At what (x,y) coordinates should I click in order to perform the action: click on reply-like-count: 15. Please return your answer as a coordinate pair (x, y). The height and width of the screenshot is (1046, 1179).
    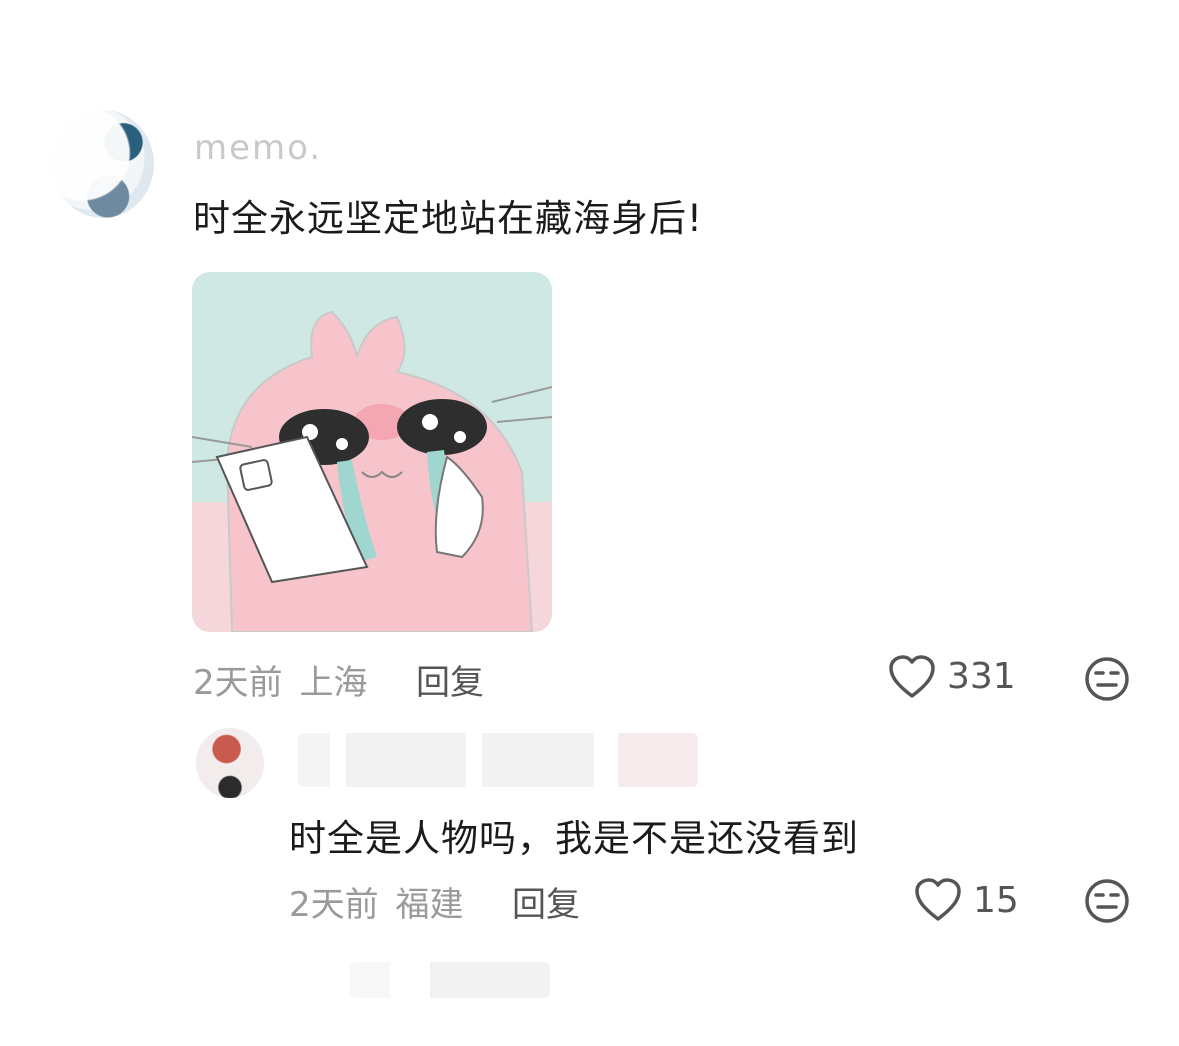
    Looking at the image, I should click on (996, 900).